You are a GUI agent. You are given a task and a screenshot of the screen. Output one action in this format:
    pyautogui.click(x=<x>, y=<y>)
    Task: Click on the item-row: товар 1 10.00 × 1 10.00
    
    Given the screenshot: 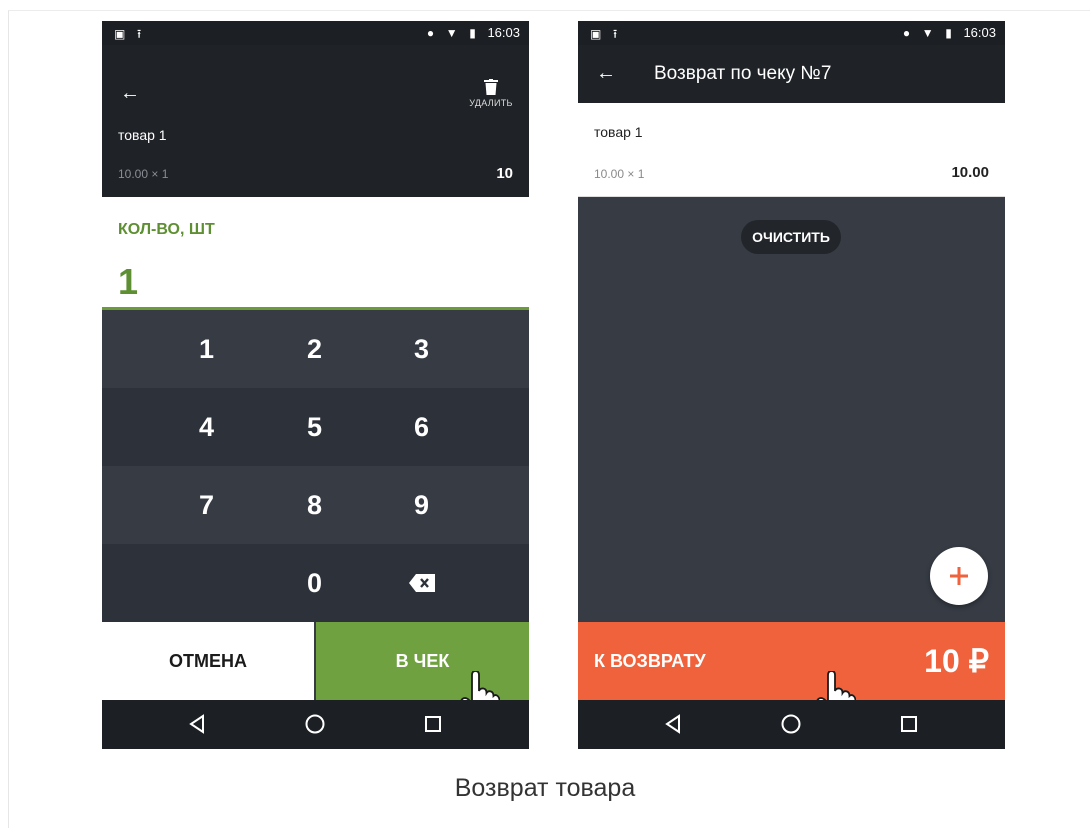 What is the action you would take?
    pyautogui.click(x=791, y=150)
    